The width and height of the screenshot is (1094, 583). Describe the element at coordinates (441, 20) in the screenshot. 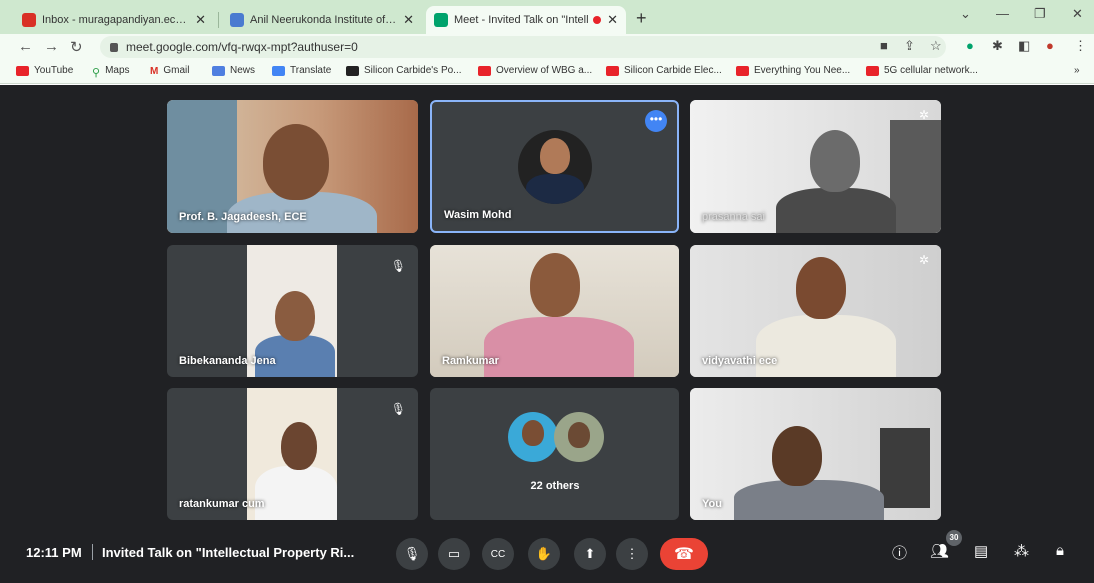

I see `meet-icon` at that location.